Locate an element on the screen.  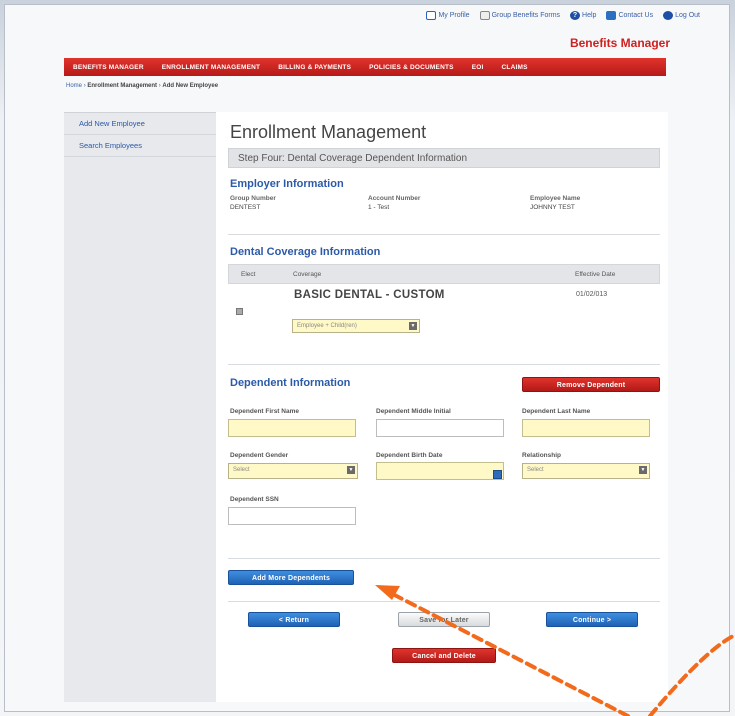
breadcrumb-current: Add New Employee is located at coordinates (190, 86).